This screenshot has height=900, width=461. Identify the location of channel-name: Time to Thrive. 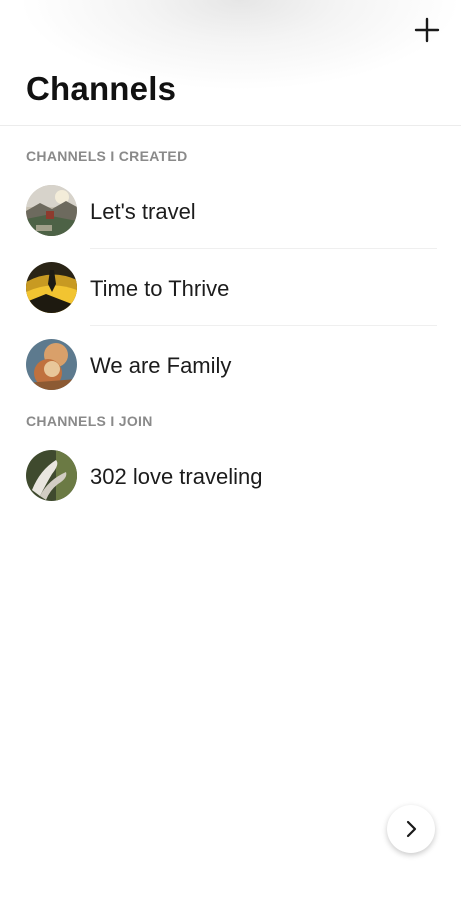
(160, 288).